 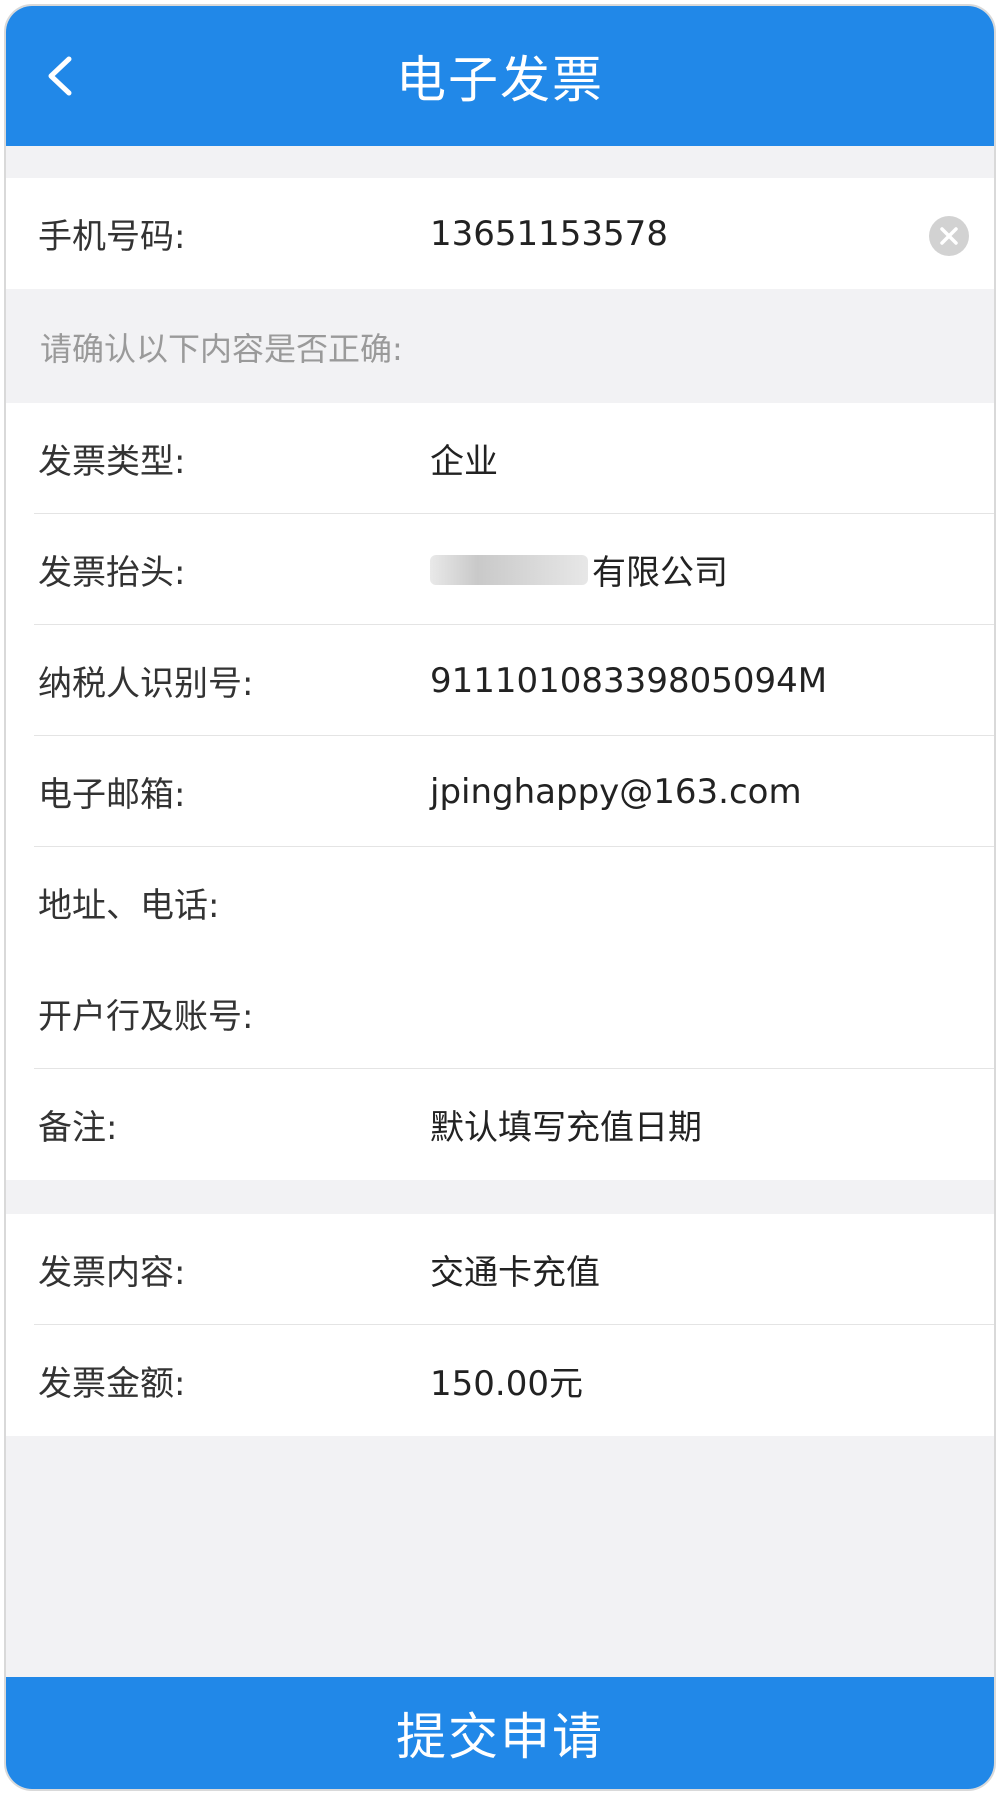 I want to click on phone-panel: 手机号码: 13651153578, so click(x=500, y=233).